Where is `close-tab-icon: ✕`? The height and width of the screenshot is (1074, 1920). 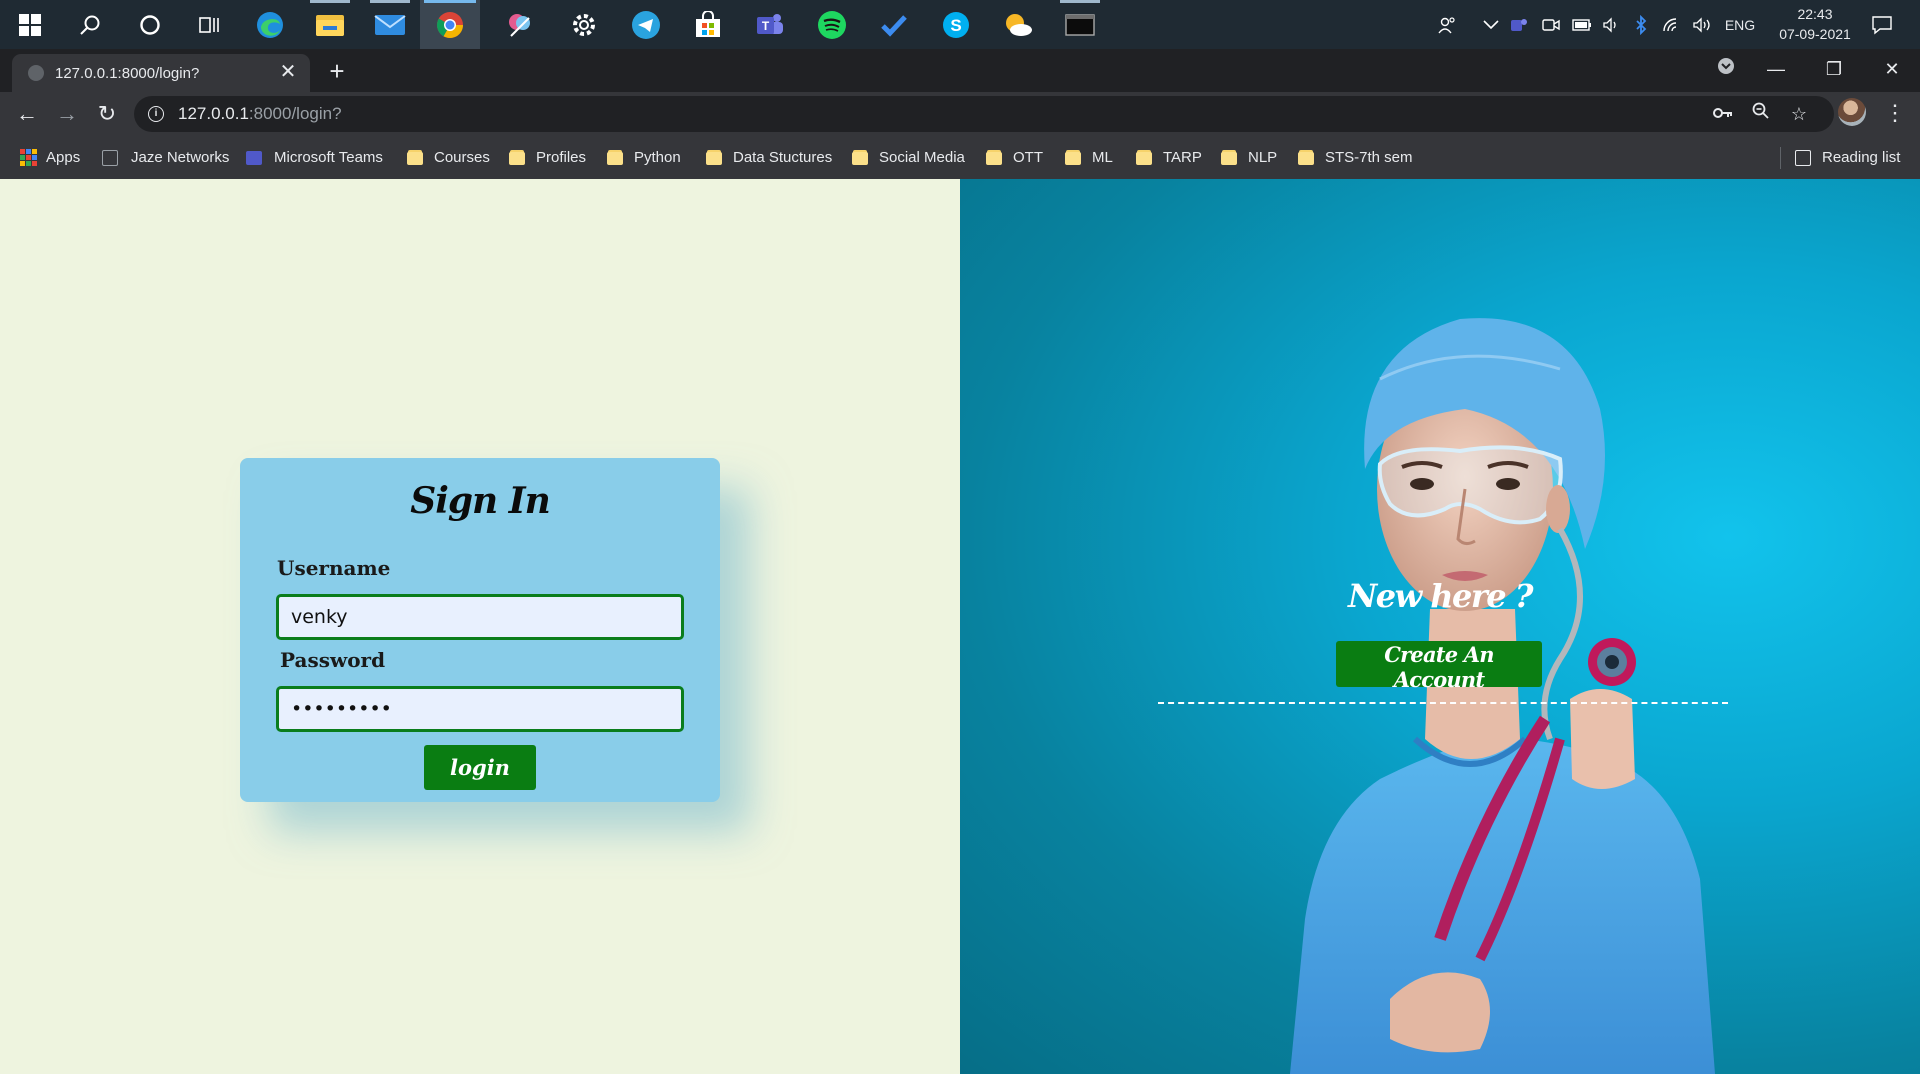
close-tab-icon: ✕ is located at coordinates (288, 72).